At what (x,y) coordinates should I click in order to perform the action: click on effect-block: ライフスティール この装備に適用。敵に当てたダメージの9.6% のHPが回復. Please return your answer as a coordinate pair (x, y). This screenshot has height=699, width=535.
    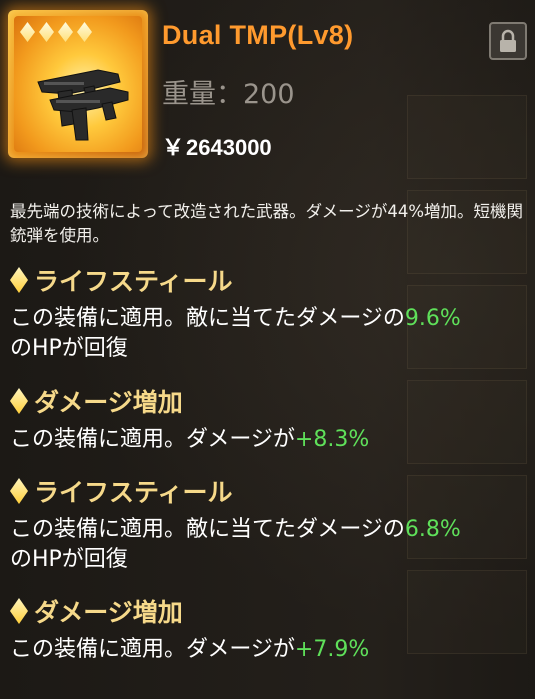
    Looking at the image, I should click on (270, 313).